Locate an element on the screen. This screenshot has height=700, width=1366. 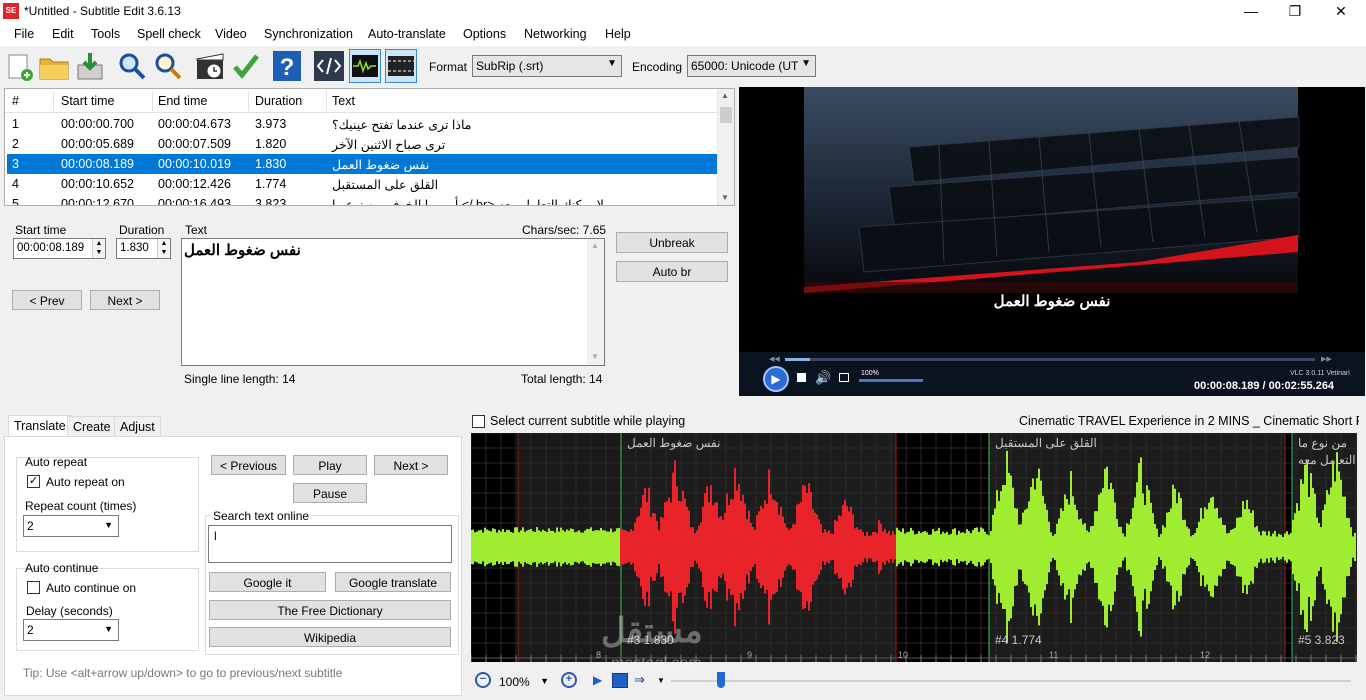
menu-auto-translate: Auto-translate is located at coordinates (407, 34).